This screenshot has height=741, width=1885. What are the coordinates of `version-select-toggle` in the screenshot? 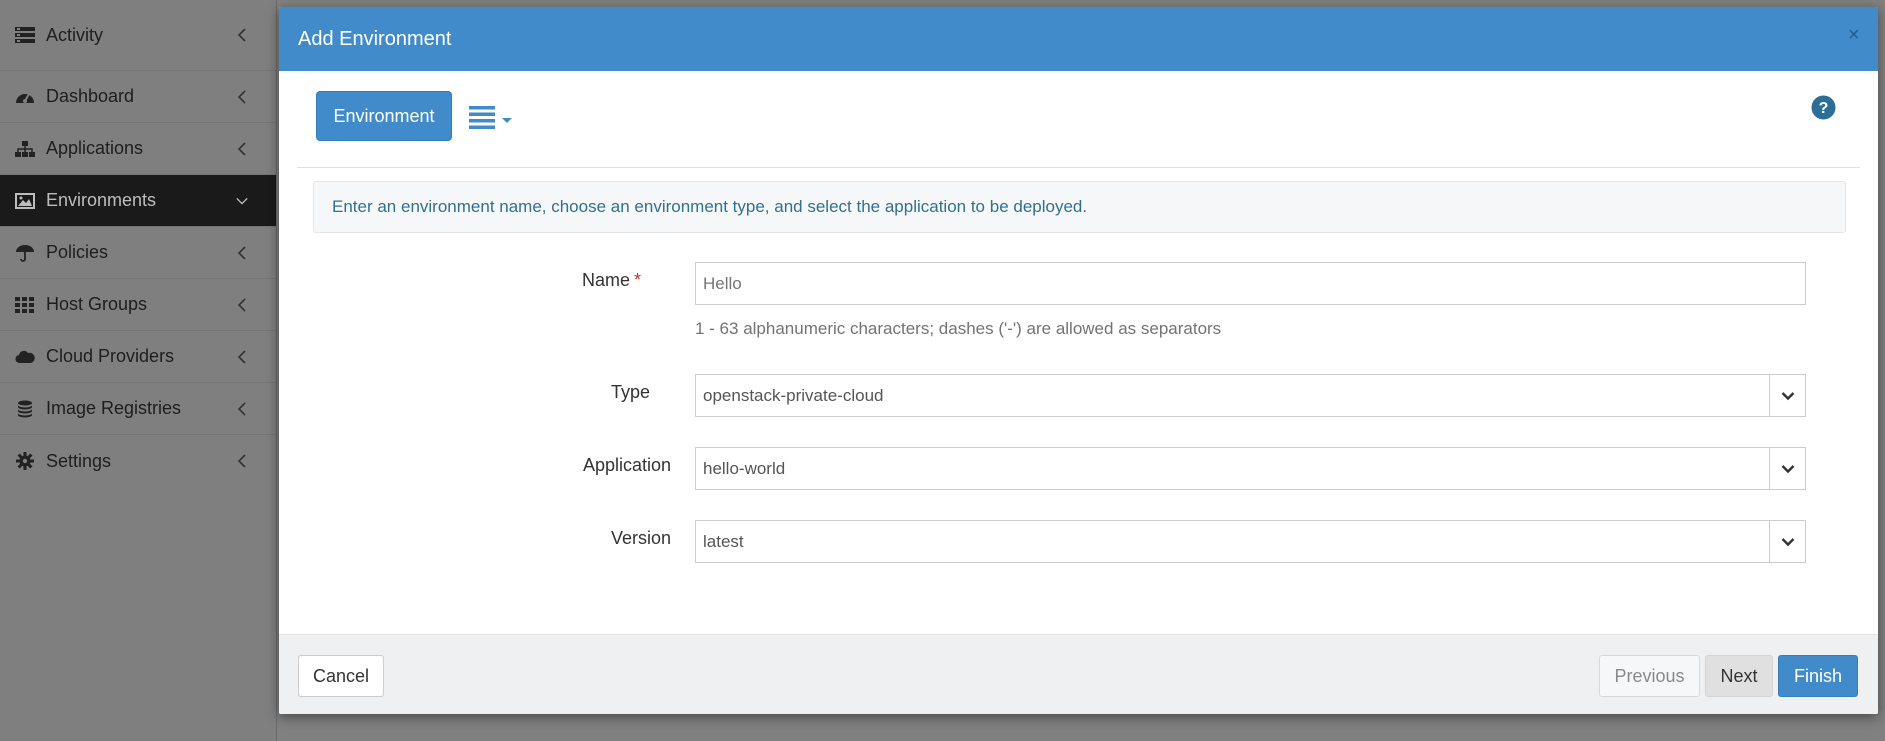 It's located at (1787, 541).